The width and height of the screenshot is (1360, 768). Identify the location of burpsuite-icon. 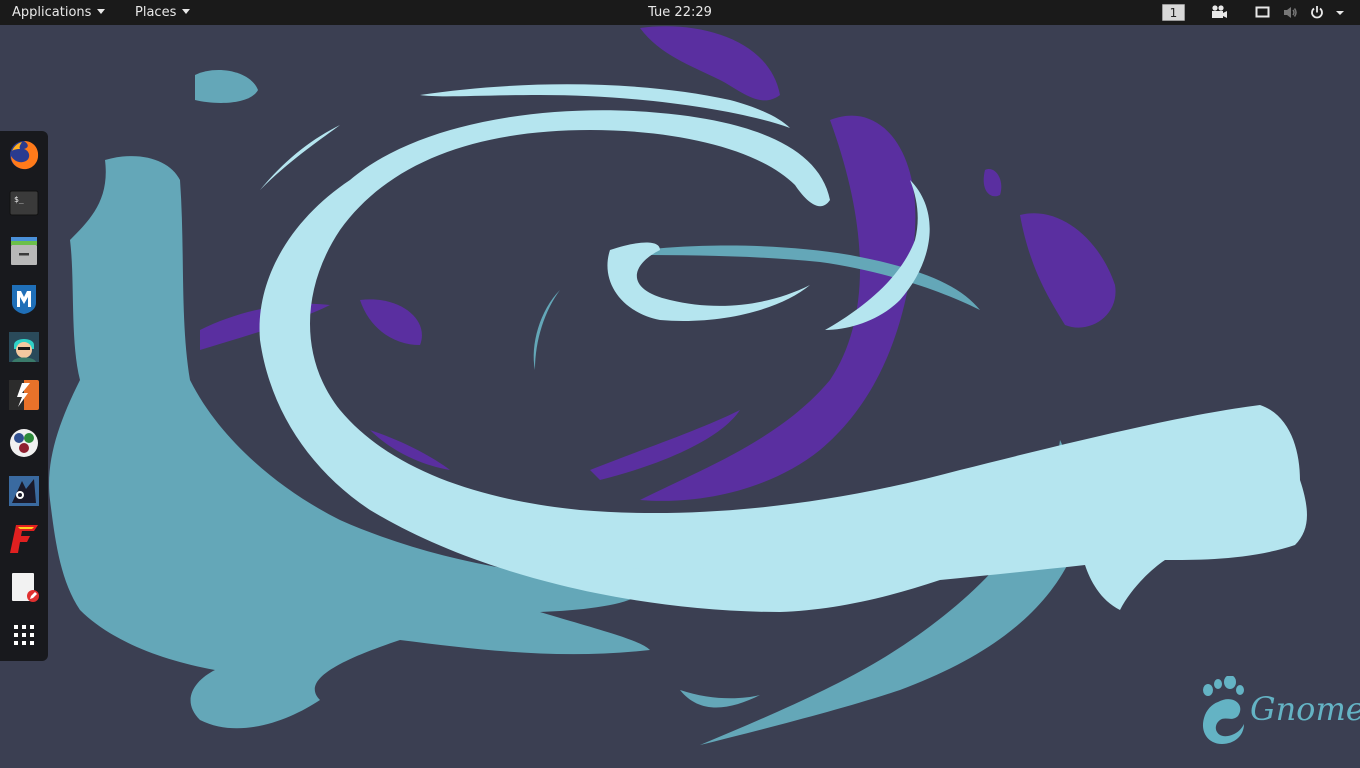
(24, 395).